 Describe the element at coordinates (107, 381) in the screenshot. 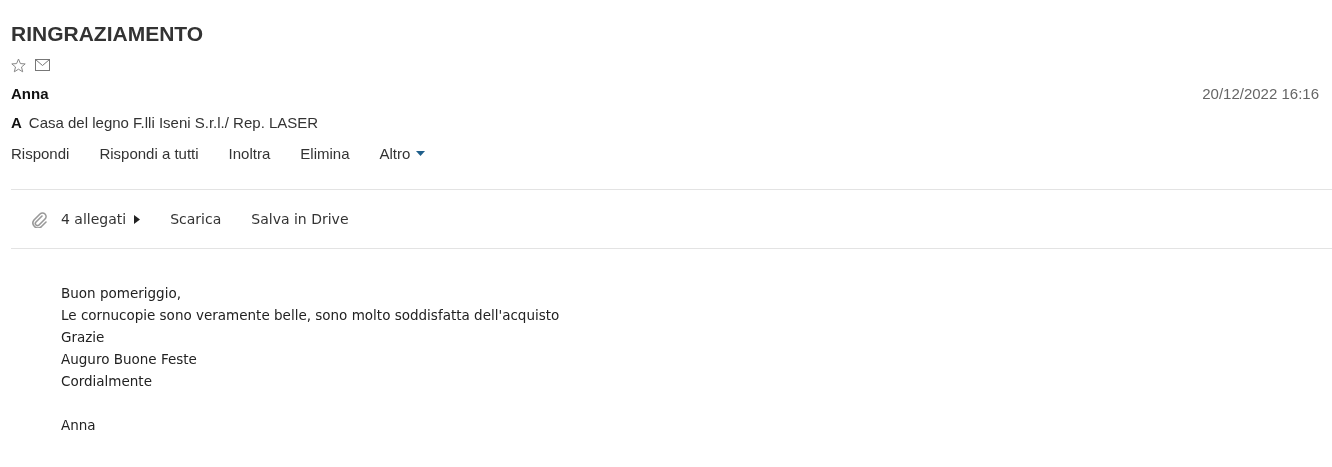

I see `body-text-line: Cordialmente` at that location.